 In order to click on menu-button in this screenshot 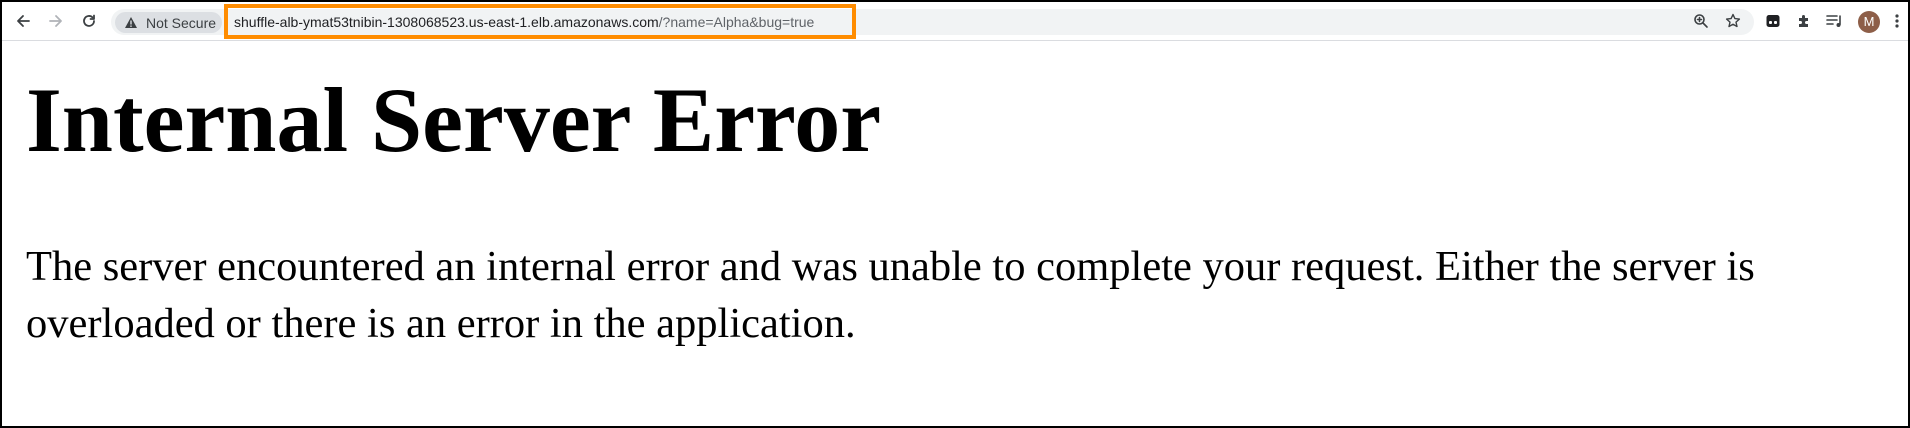, I will do `click(1897, 21)`.